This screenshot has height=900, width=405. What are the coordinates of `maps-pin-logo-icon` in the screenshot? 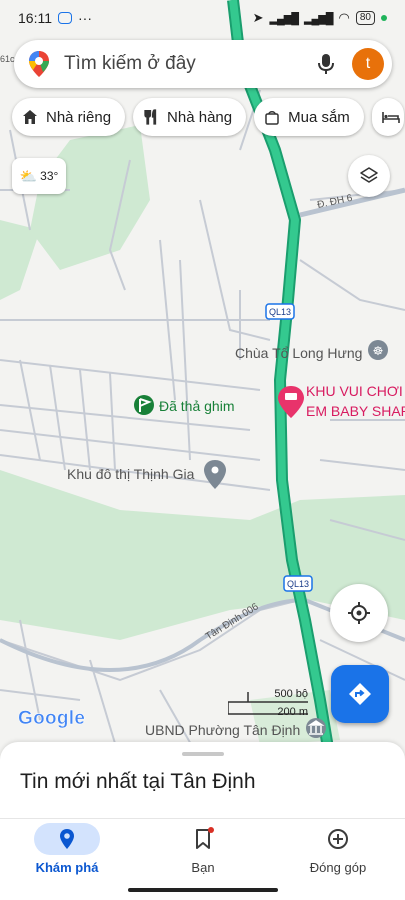 It's located at (39, 64).